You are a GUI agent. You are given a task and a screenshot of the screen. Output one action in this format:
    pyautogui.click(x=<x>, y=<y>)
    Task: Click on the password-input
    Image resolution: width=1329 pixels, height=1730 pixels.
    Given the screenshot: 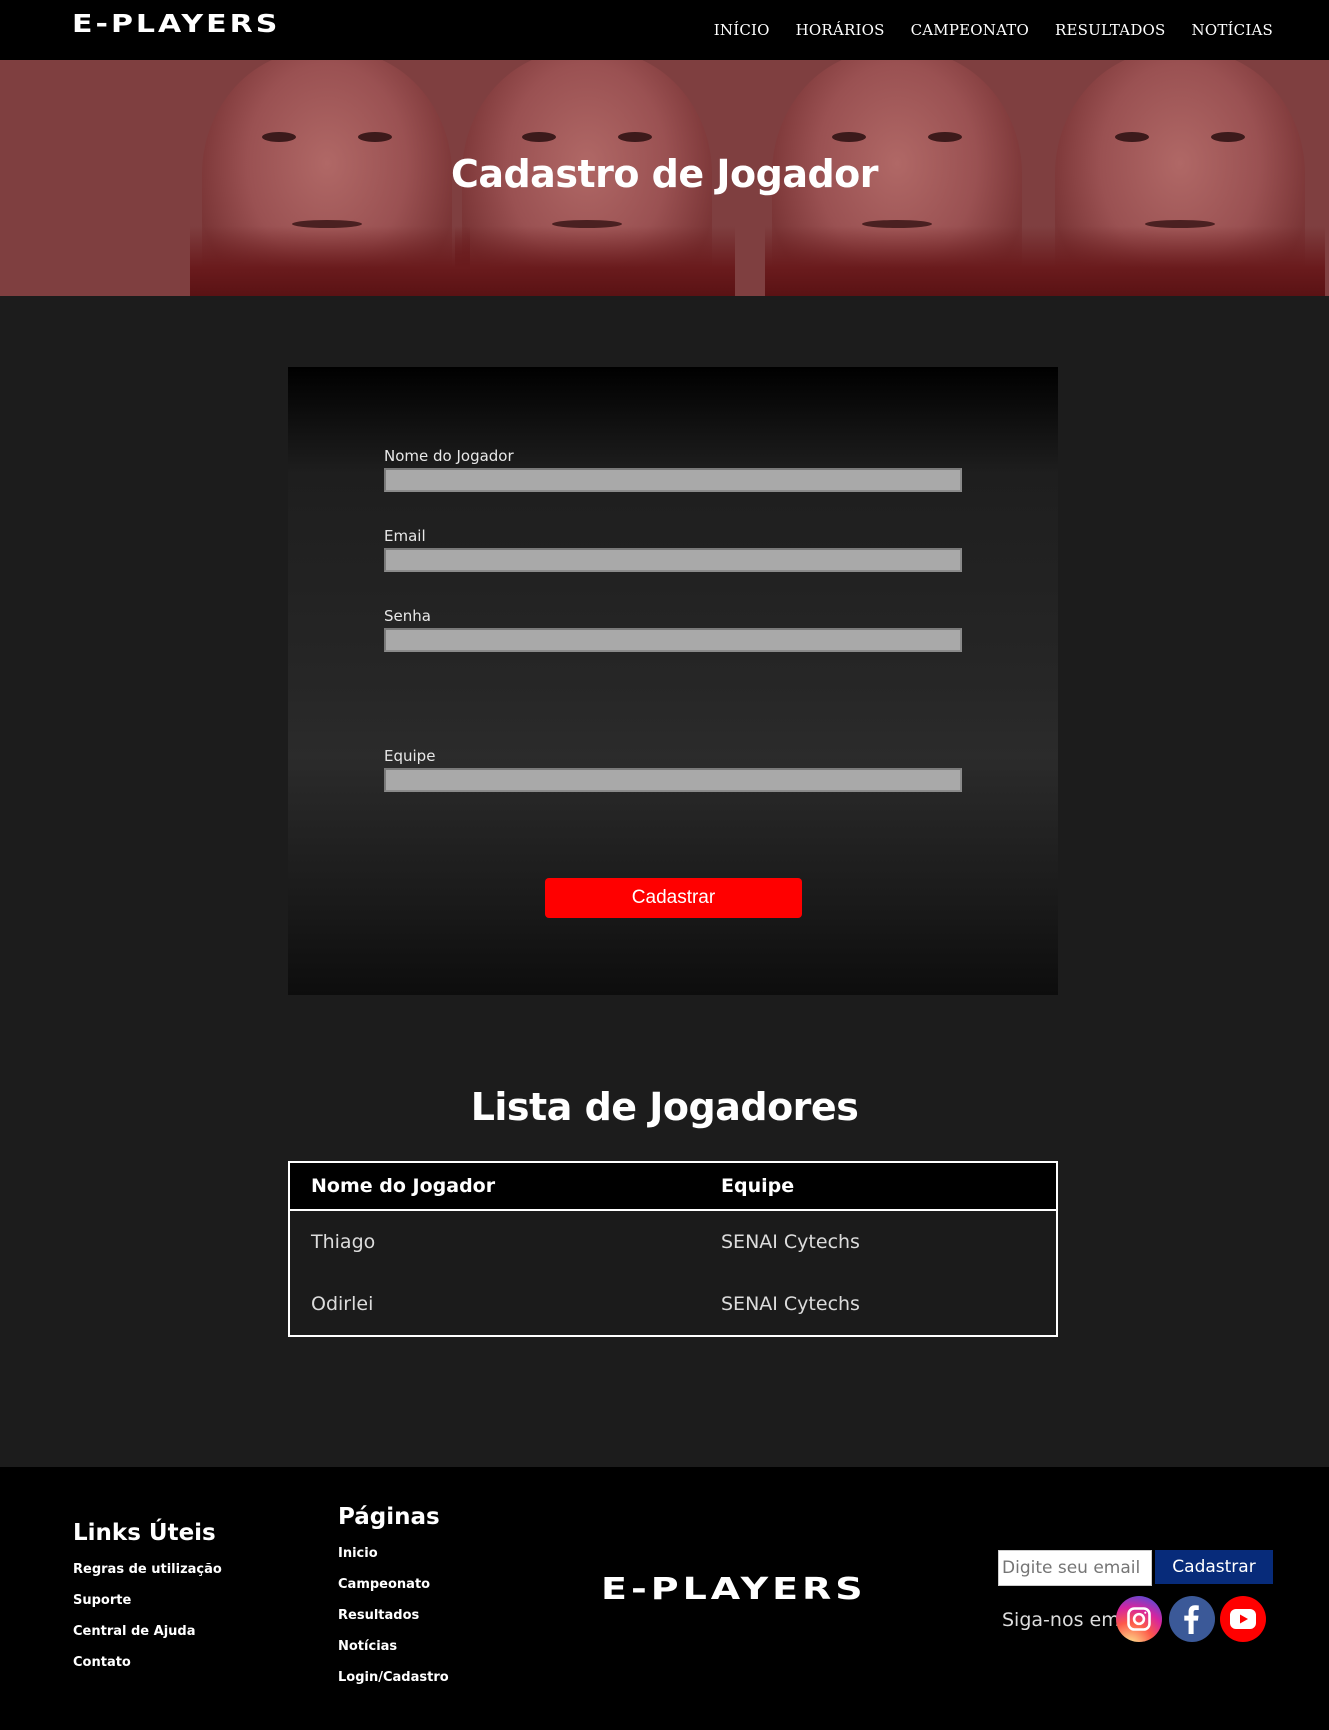 What is the action you would take?
    pyautogui.click(x=673, y=640)
    